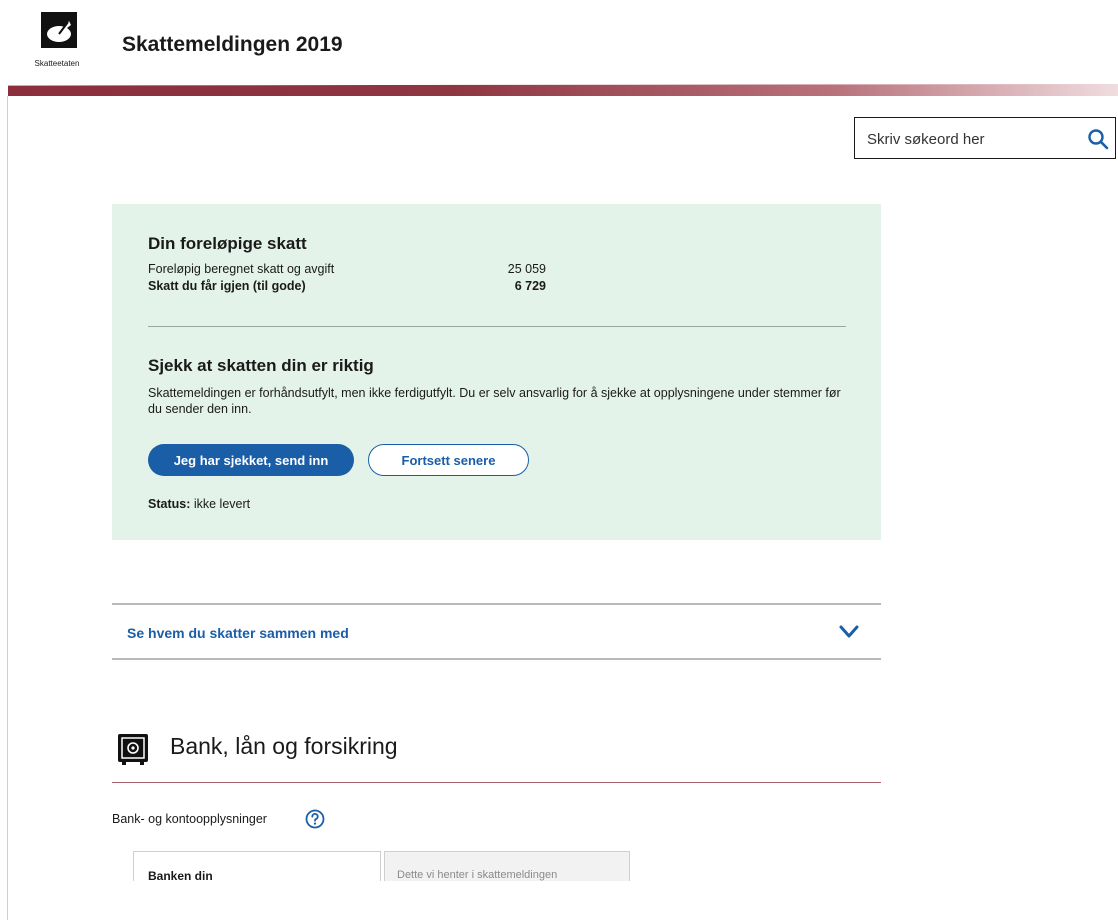 This screenshot has width=1118, height=920. Describe the element at coordinates (496, 631) in the screenshot. I see `tax-together-accordion: Se hvem du skatter sammen med` at that location.